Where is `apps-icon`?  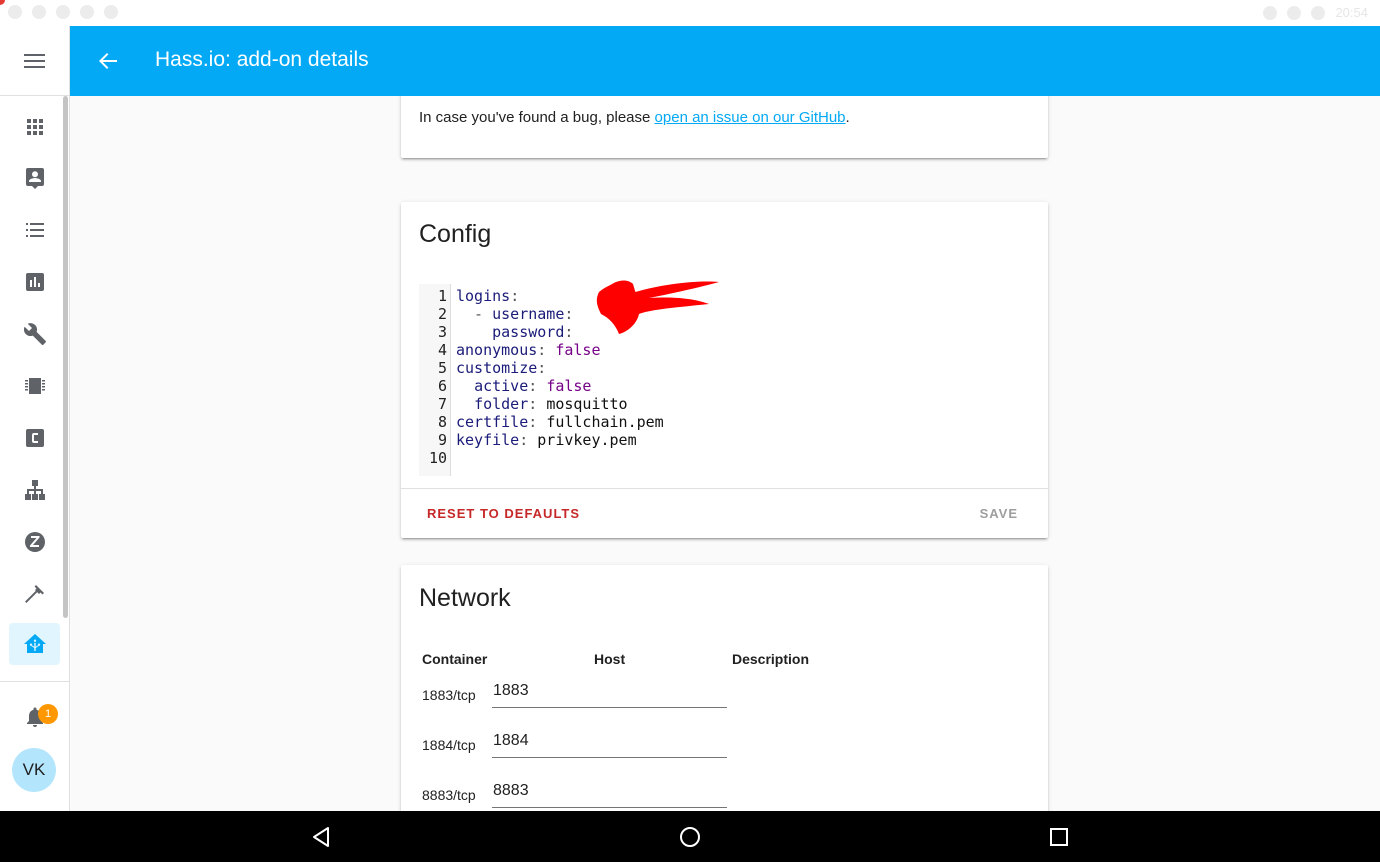
apps-icon is located at coordinates (34, 127).